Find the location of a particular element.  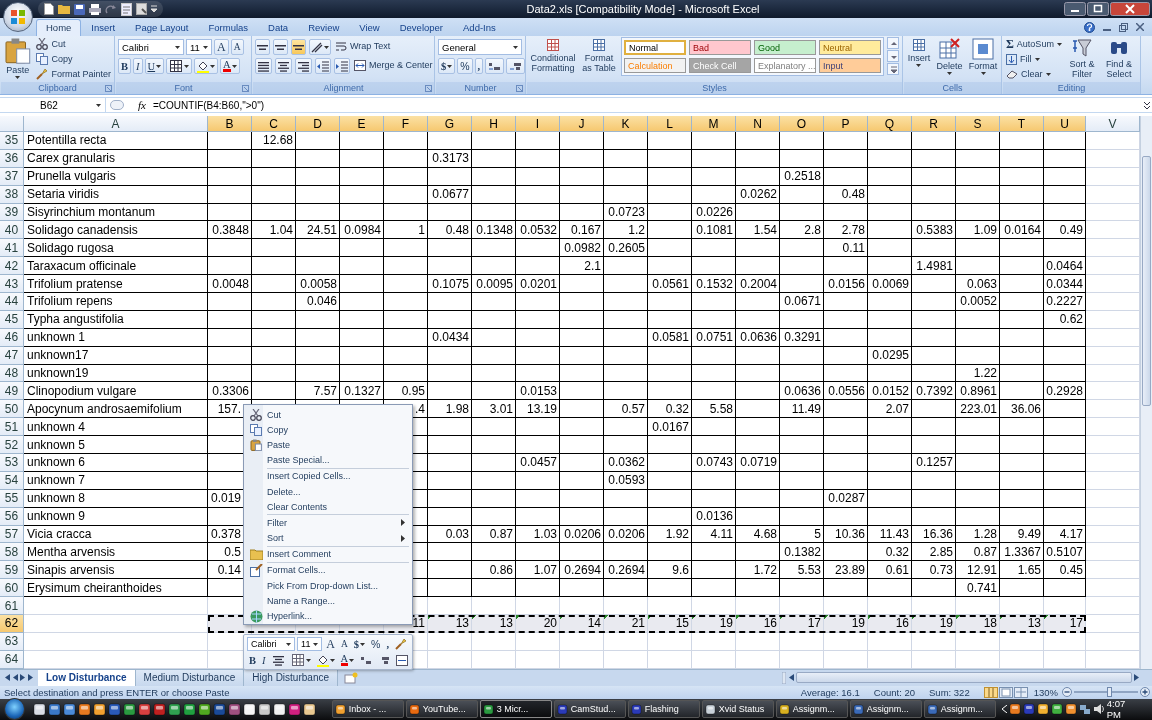

row-header: 44 is located at coordinates (12, 302).